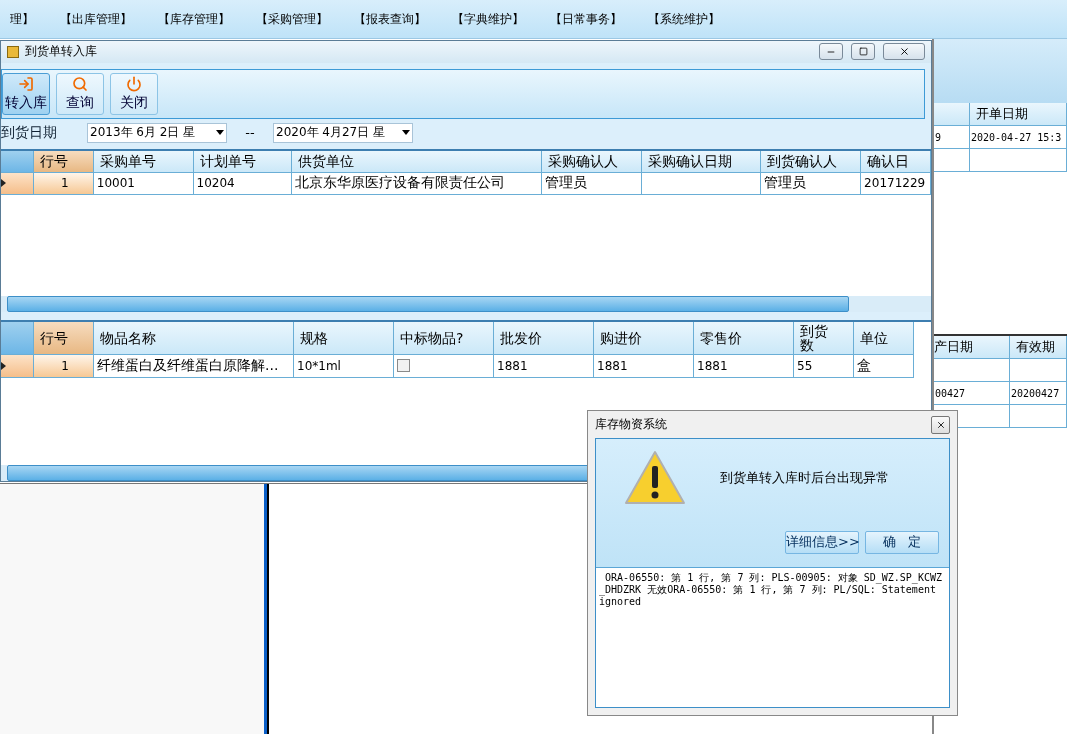 Image resolution: width=1067 pixels, height=734 pixels. What do you see at coordinates (194, 338) in the screenshot?
I see `column-header: 物品名称` at bounding box center [194, 338].